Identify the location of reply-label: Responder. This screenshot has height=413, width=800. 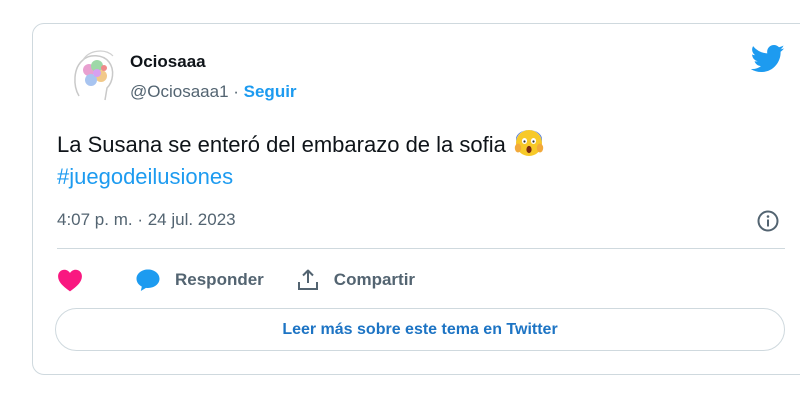
(219, 279).